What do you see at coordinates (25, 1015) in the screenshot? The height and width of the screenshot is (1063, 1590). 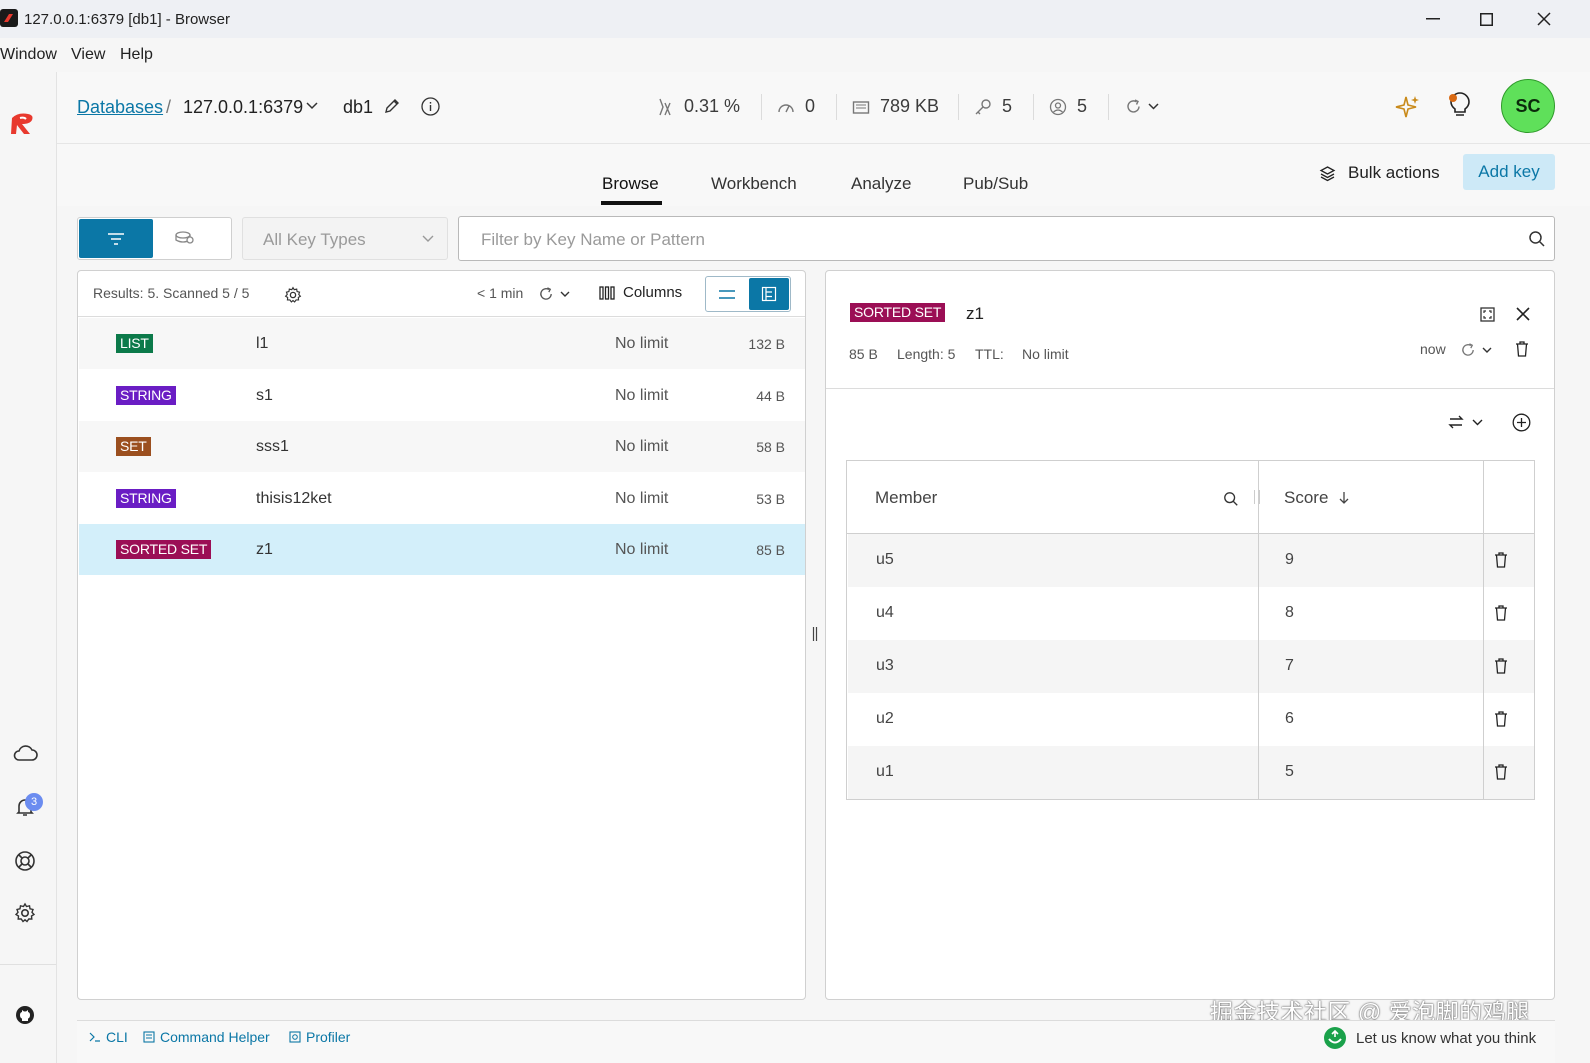 I see `github-icon` at bounding box center [25, 1015].